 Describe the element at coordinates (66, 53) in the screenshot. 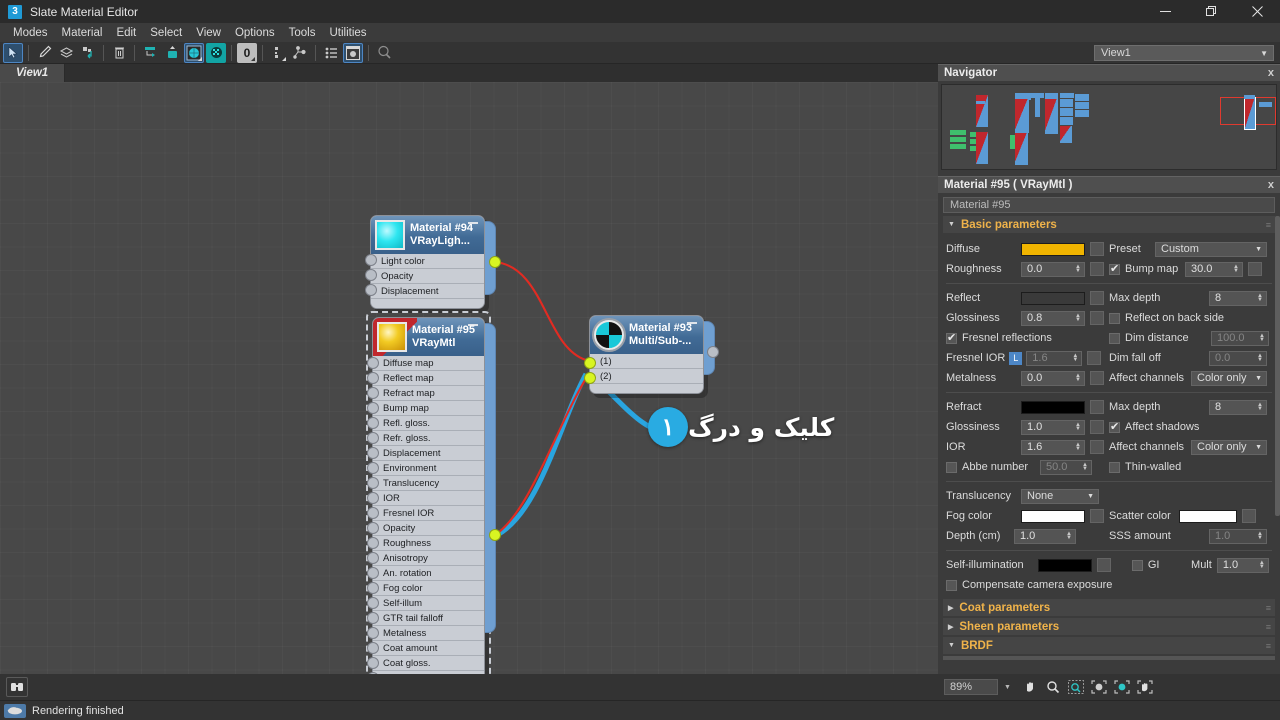

I see `layers-icon` at that location.